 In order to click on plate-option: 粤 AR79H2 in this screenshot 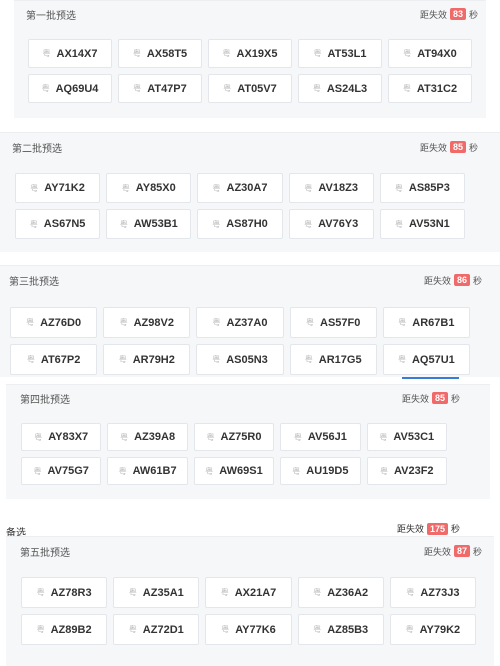, I will do `click(147, 359)`.